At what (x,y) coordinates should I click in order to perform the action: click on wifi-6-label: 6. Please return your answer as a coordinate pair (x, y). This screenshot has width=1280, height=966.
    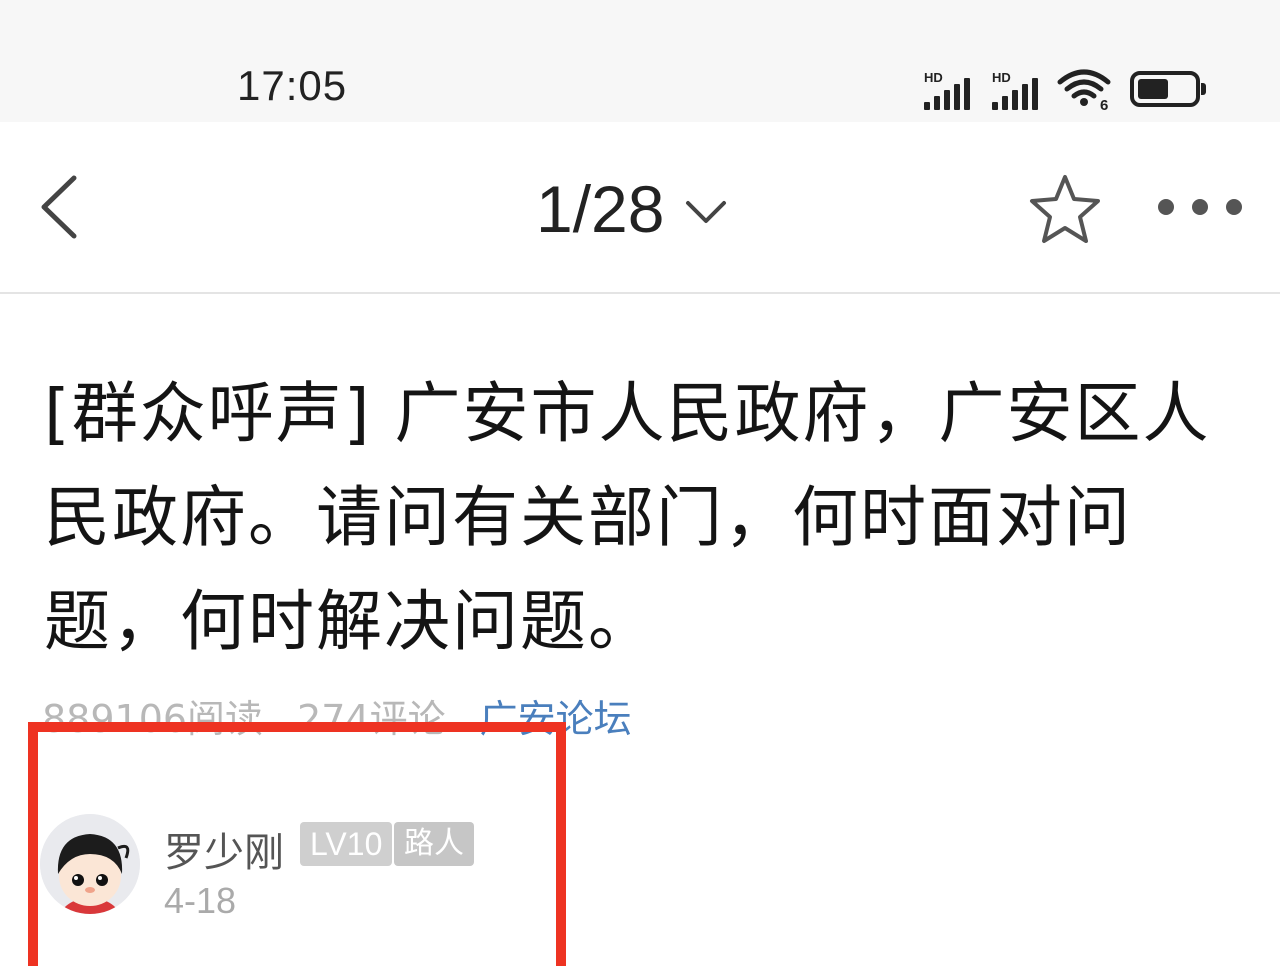
    Looking at the image, I should click on (1104, 103).